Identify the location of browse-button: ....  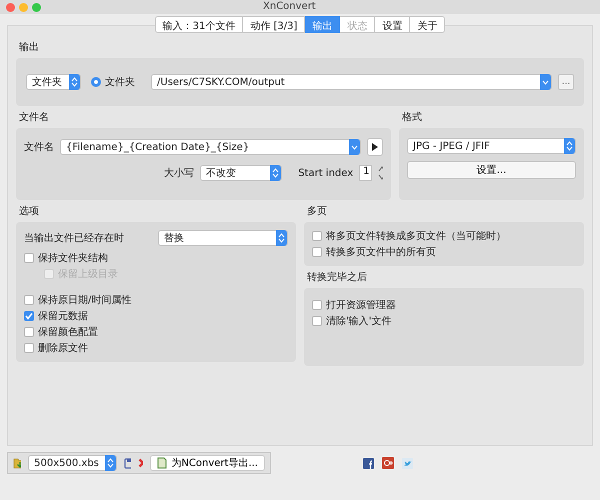
(566, 82).